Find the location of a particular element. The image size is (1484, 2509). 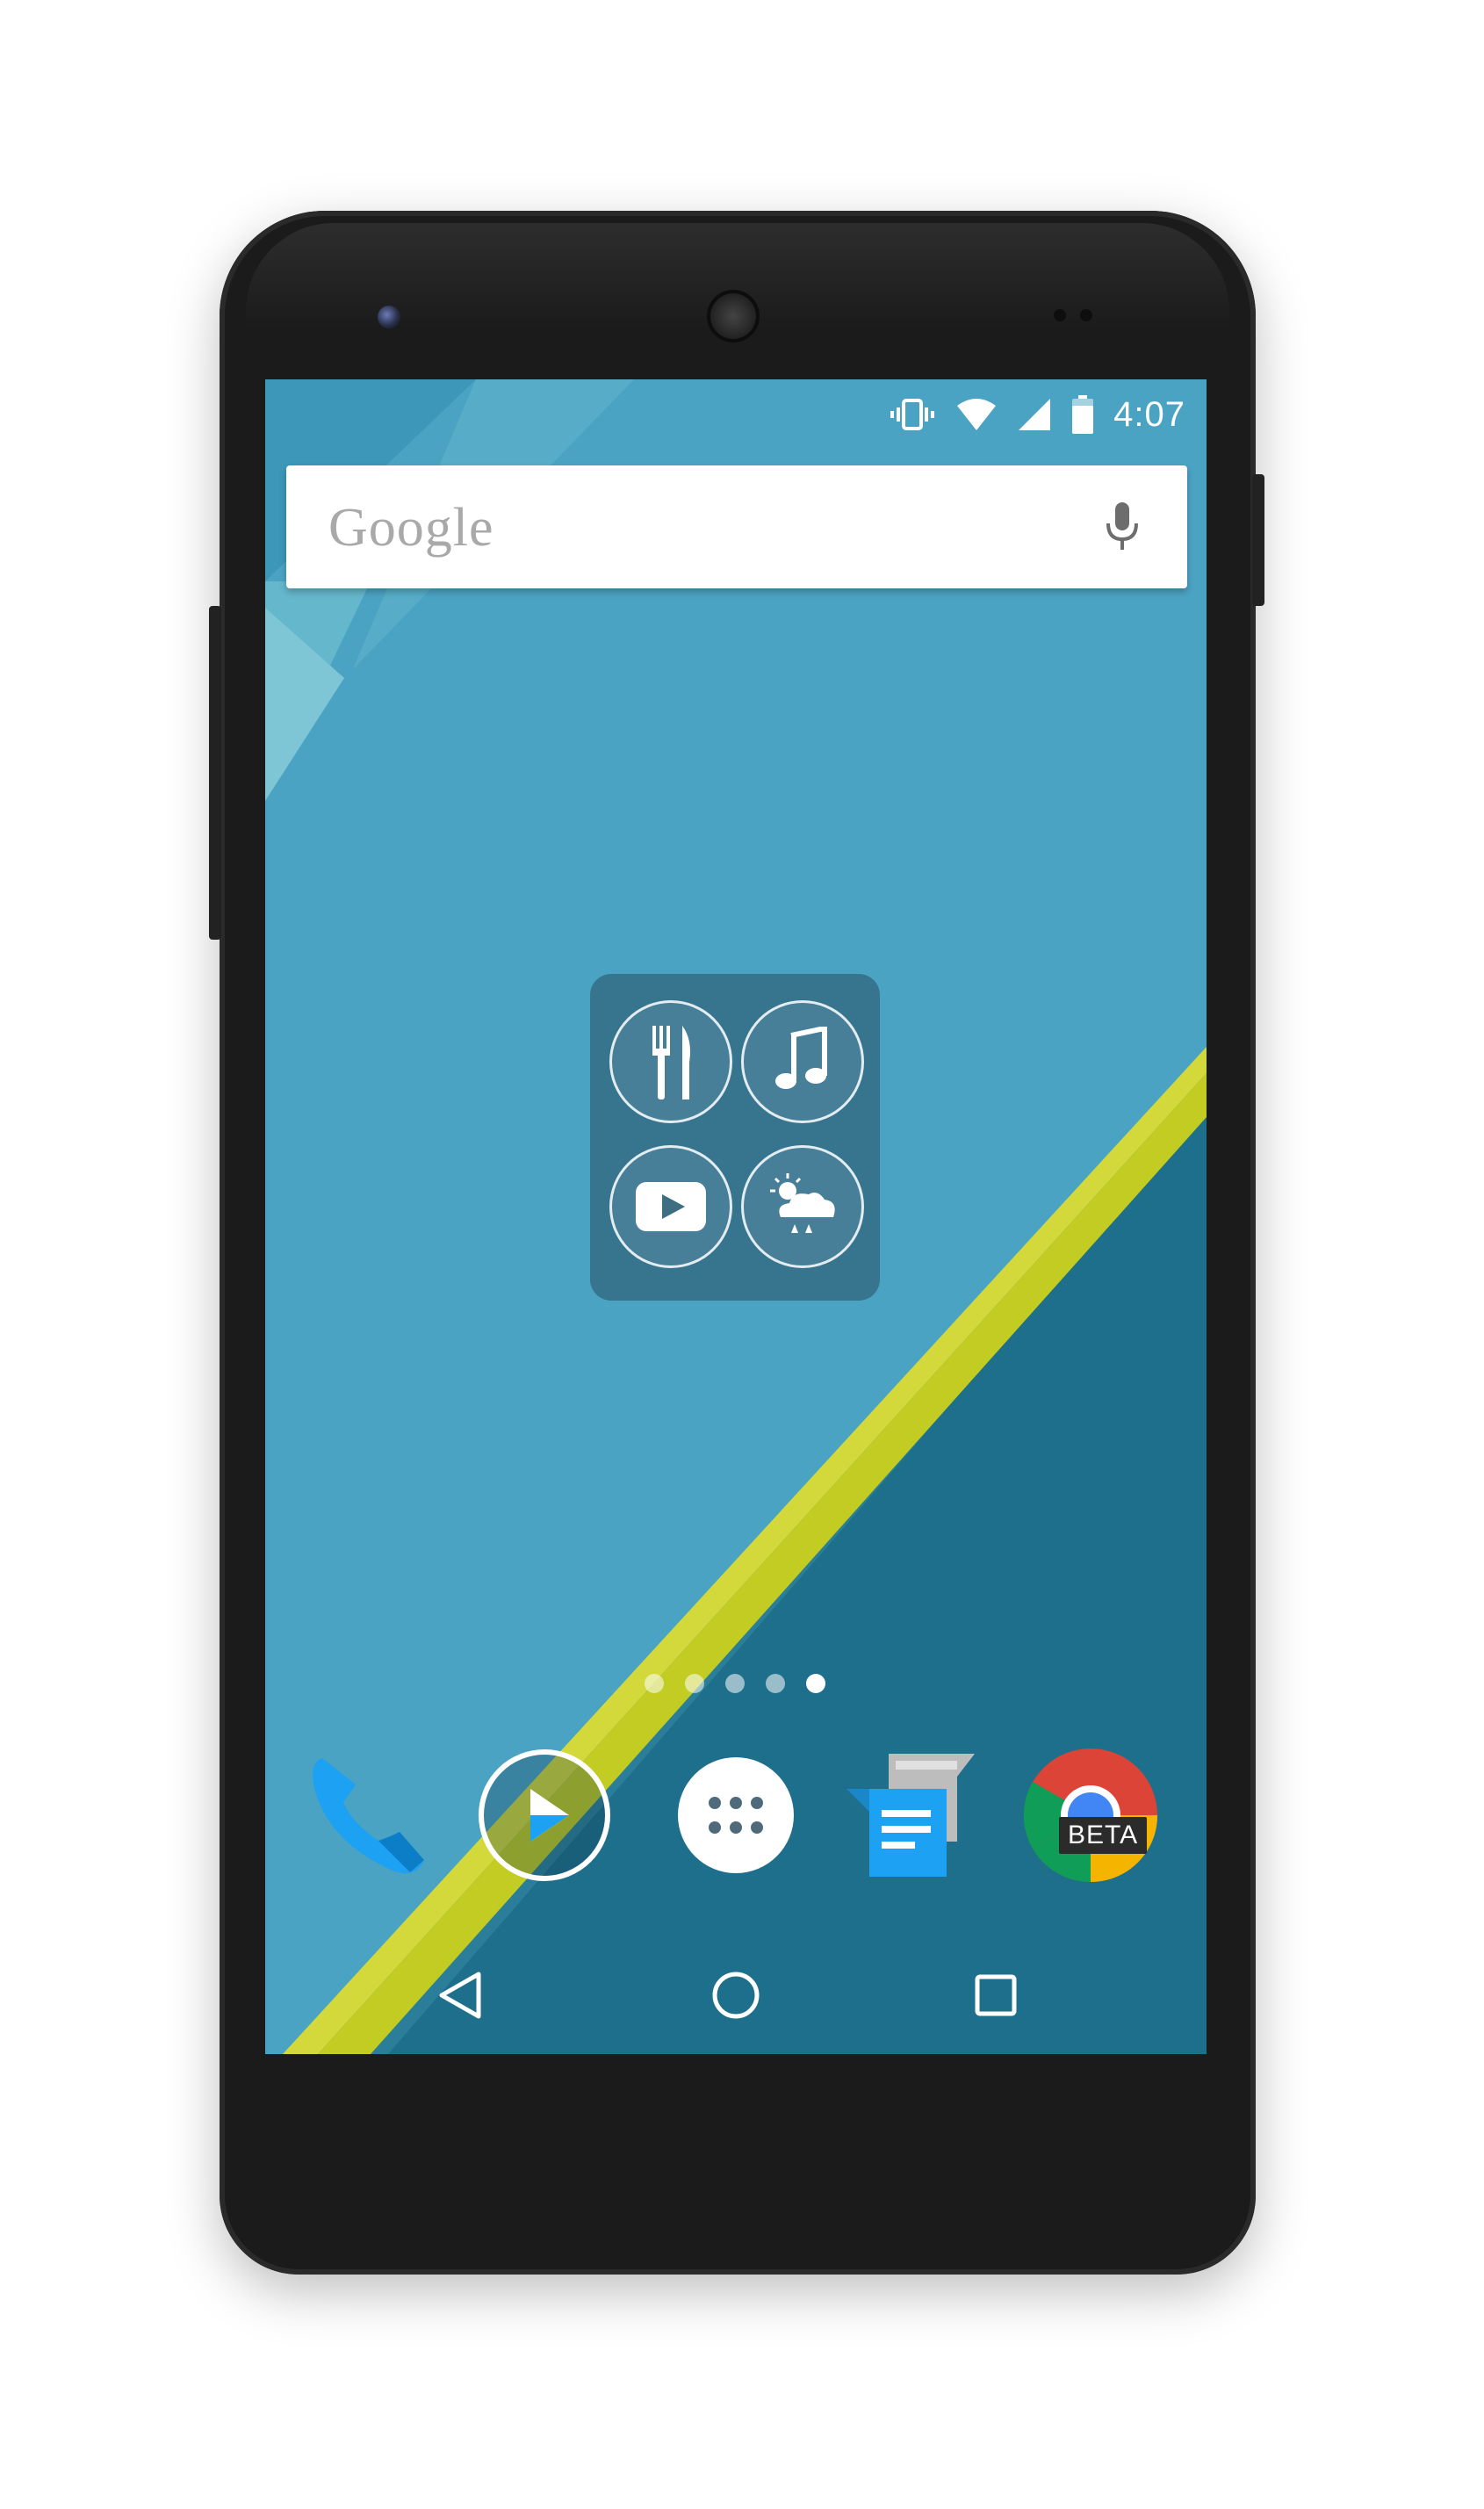

weather-icon is located at coordinates (802, 1206).